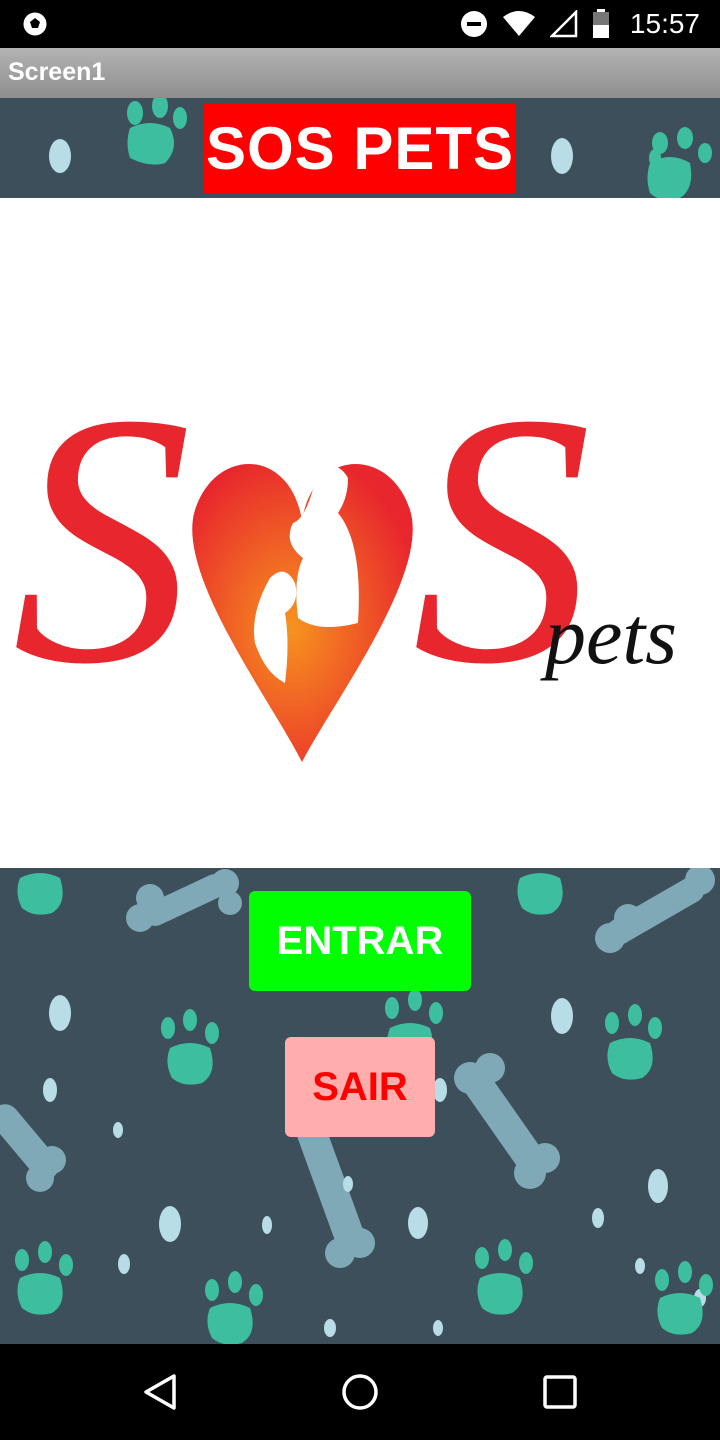 The width and height of the screenshot is (720, 1440). What do you see at coordinates (360, 73) in the screenshot?
I see `title-bar: Screen1` at bounding box center [360, 73].